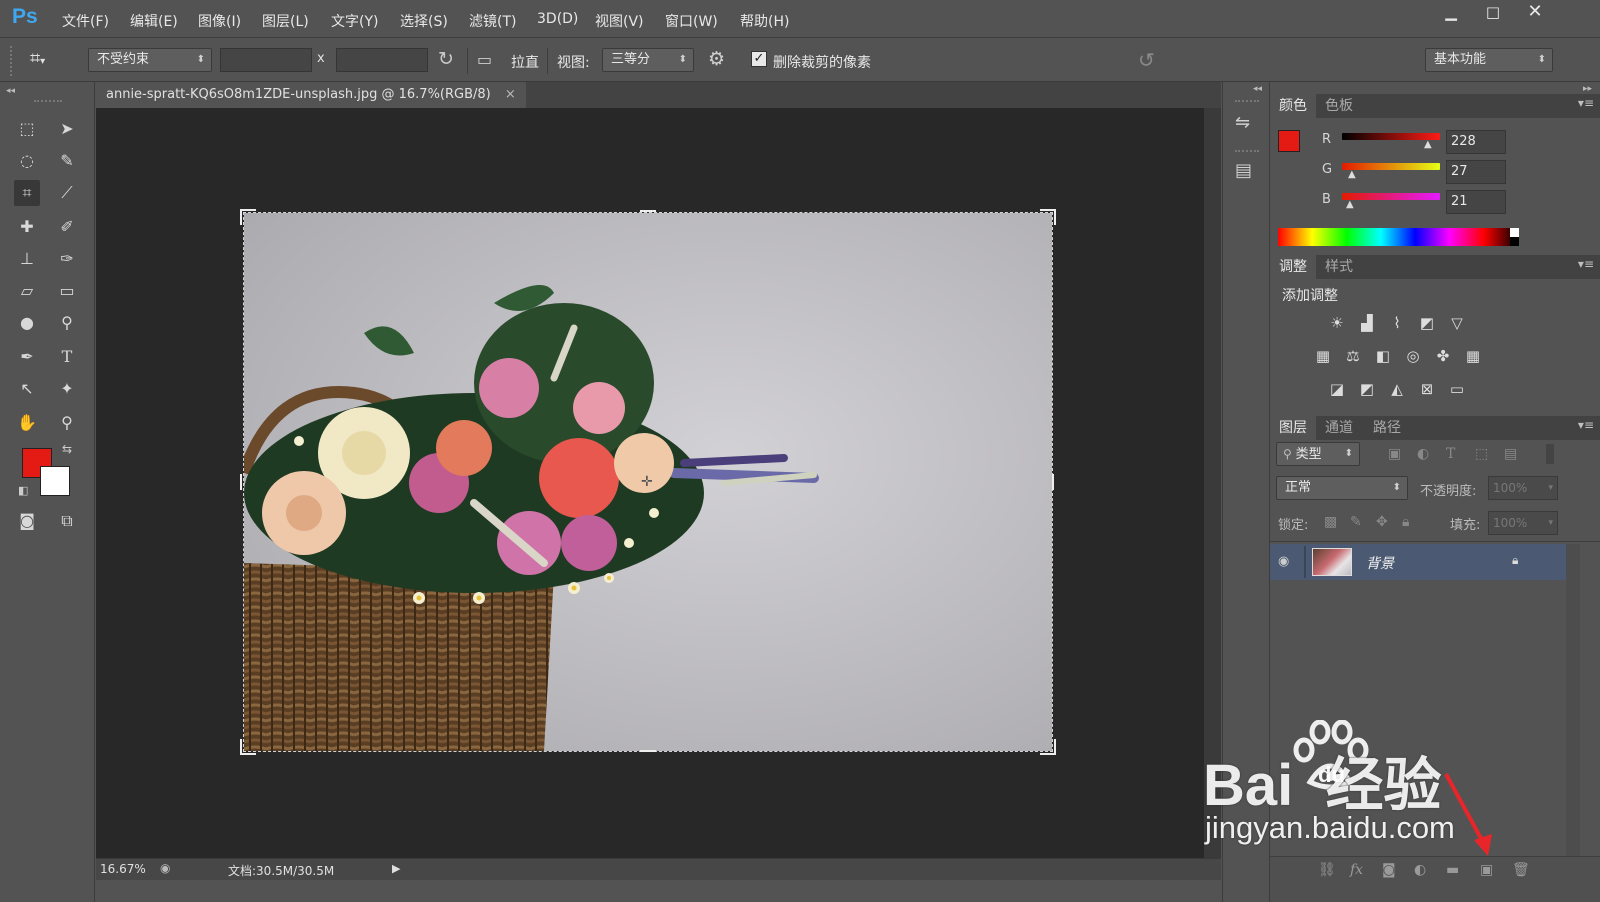  I want to click on collapse-panels-icon: ▸▸, so click(1587, 89).